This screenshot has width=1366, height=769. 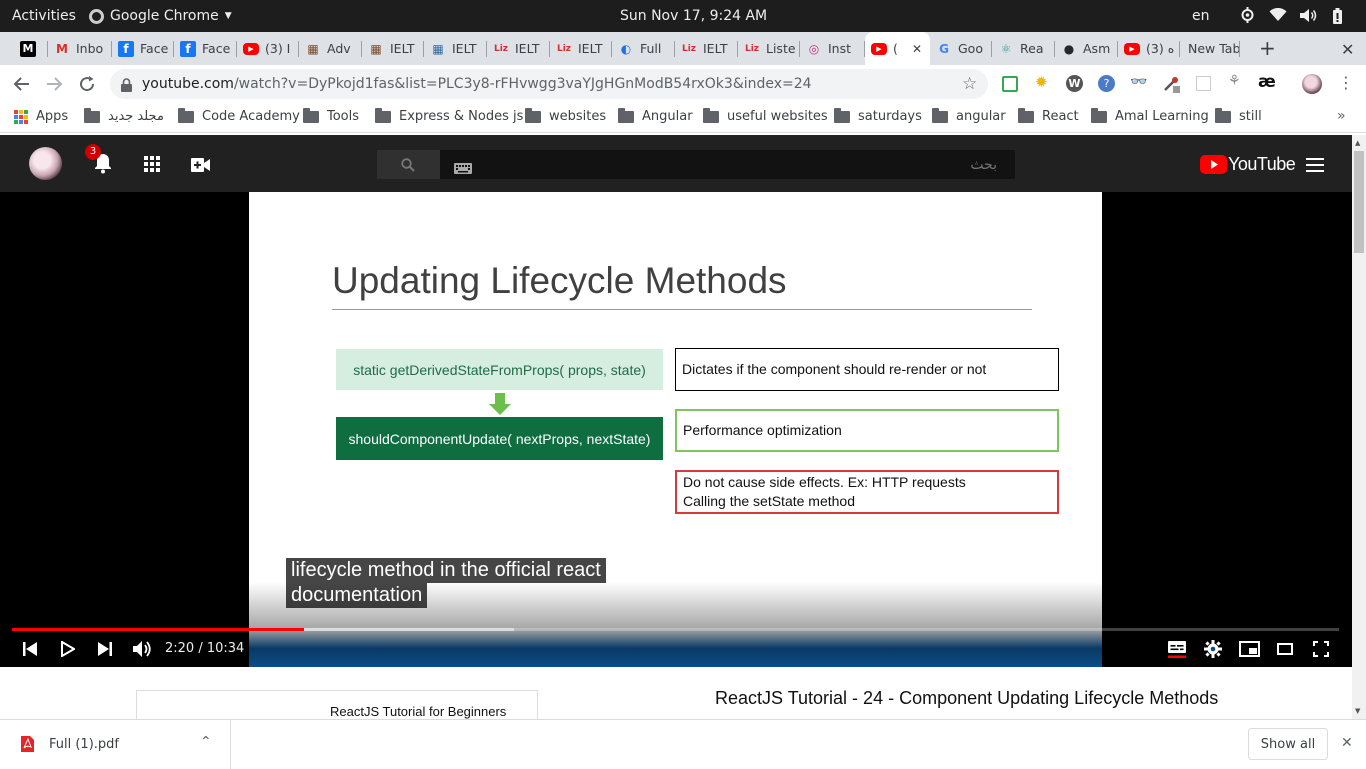 What do you see at coordinates (22, 86) in the screenshot?
I see `back-button` at bounding box center [22, 86].